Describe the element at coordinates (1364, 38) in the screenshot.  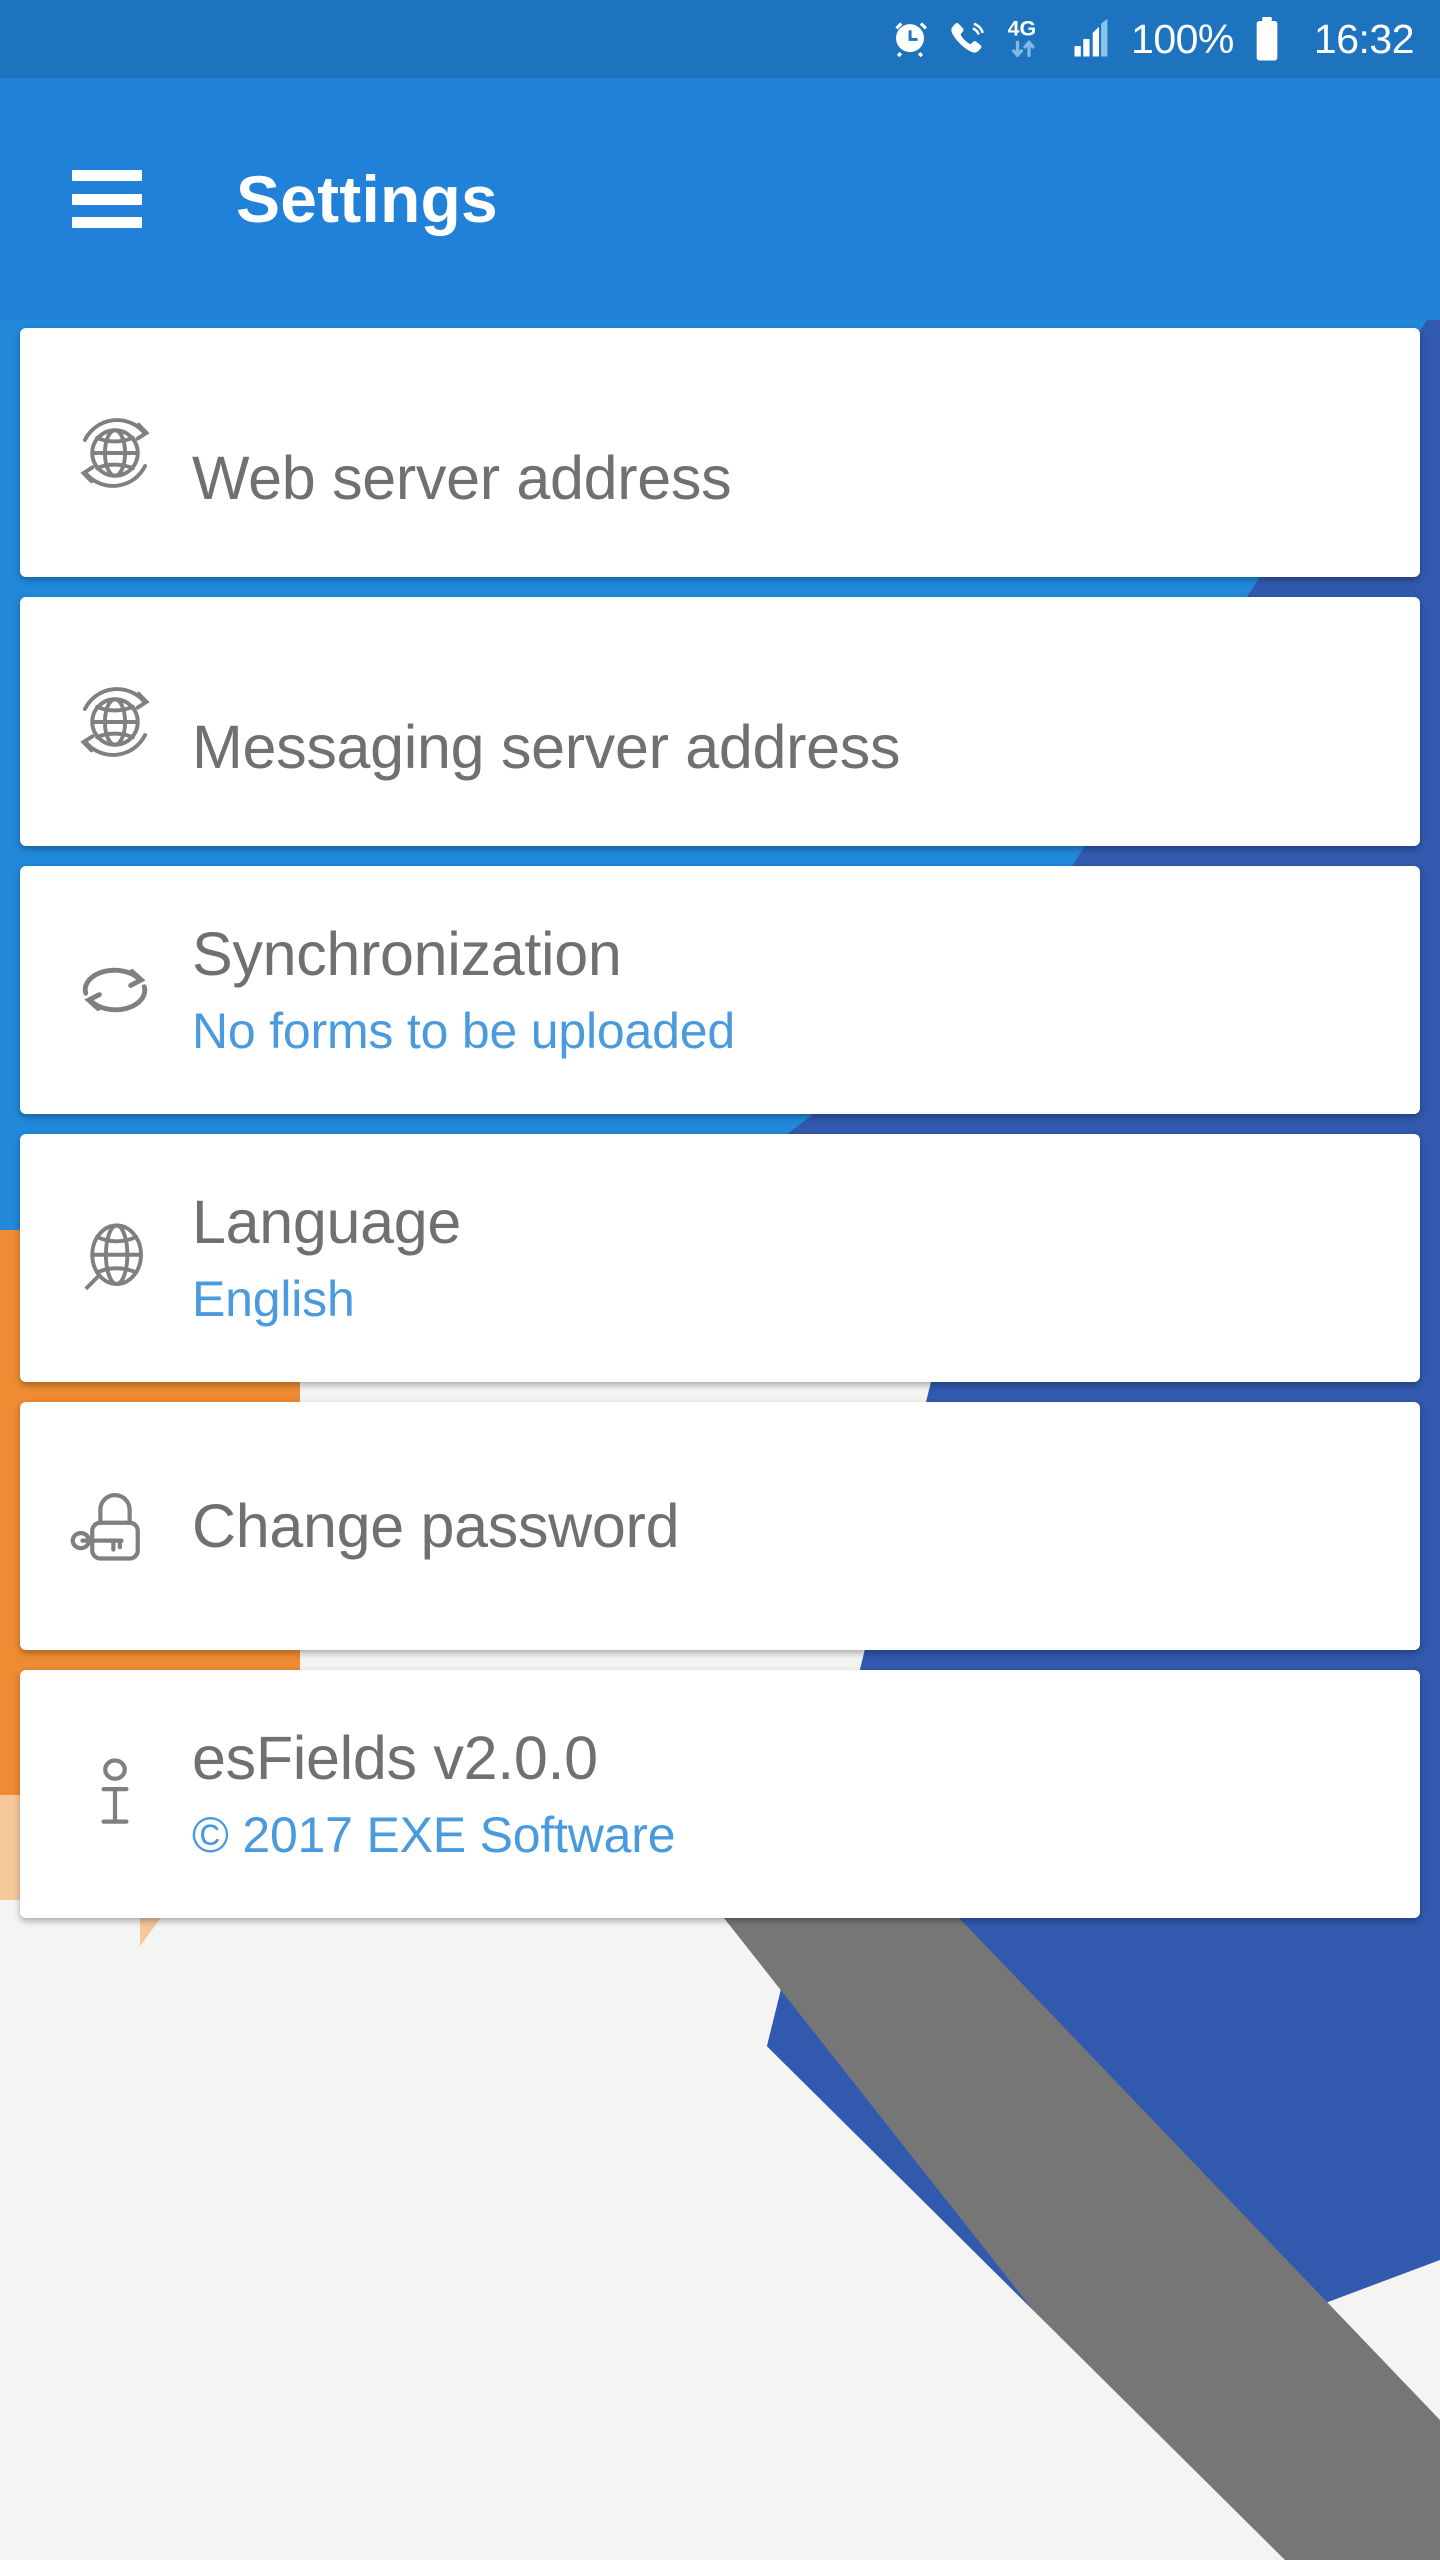
I see `clock-label: 16:32` at that location.